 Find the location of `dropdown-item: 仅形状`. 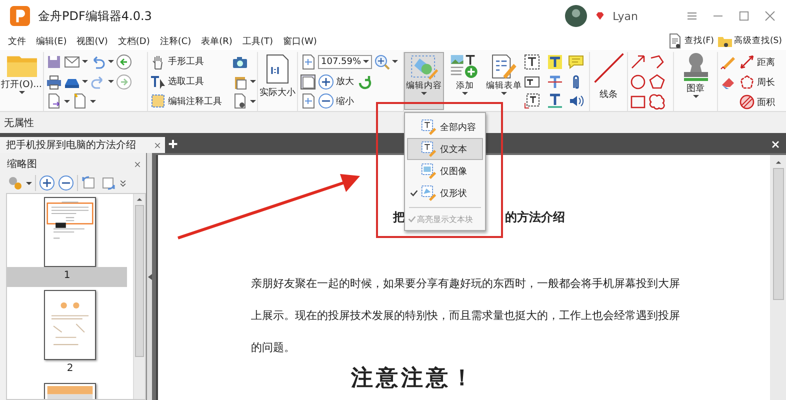

dropdown-item: 仅形状 is located at coordinates (445, 193).